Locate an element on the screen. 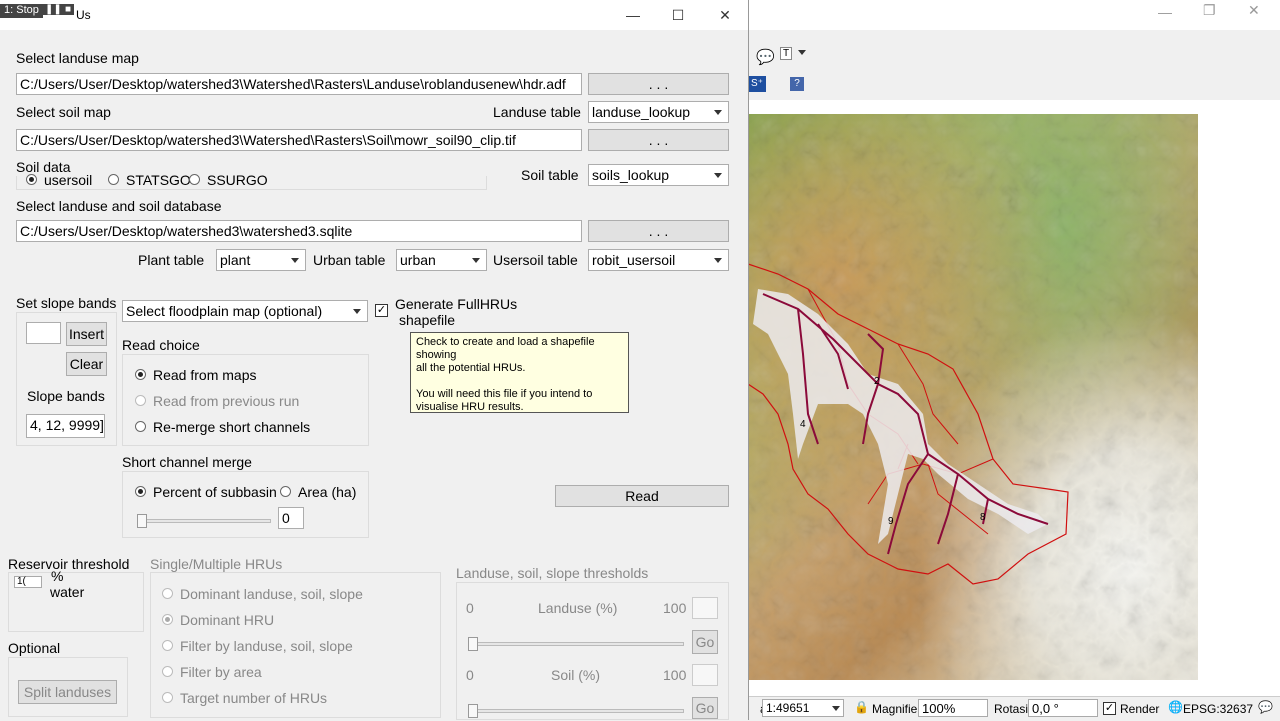  landuse-go-button: Go is located at coordinates (705, 642).